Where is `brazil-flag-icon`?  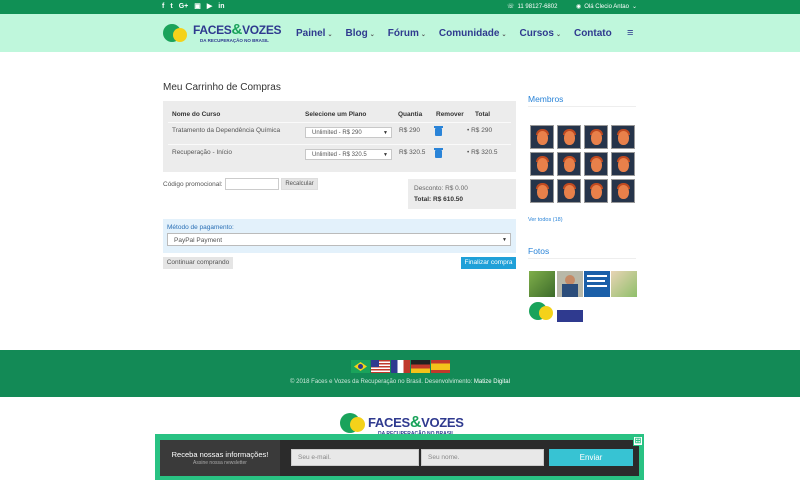
brazil-flag-icon is located at coordinates (360, 366).